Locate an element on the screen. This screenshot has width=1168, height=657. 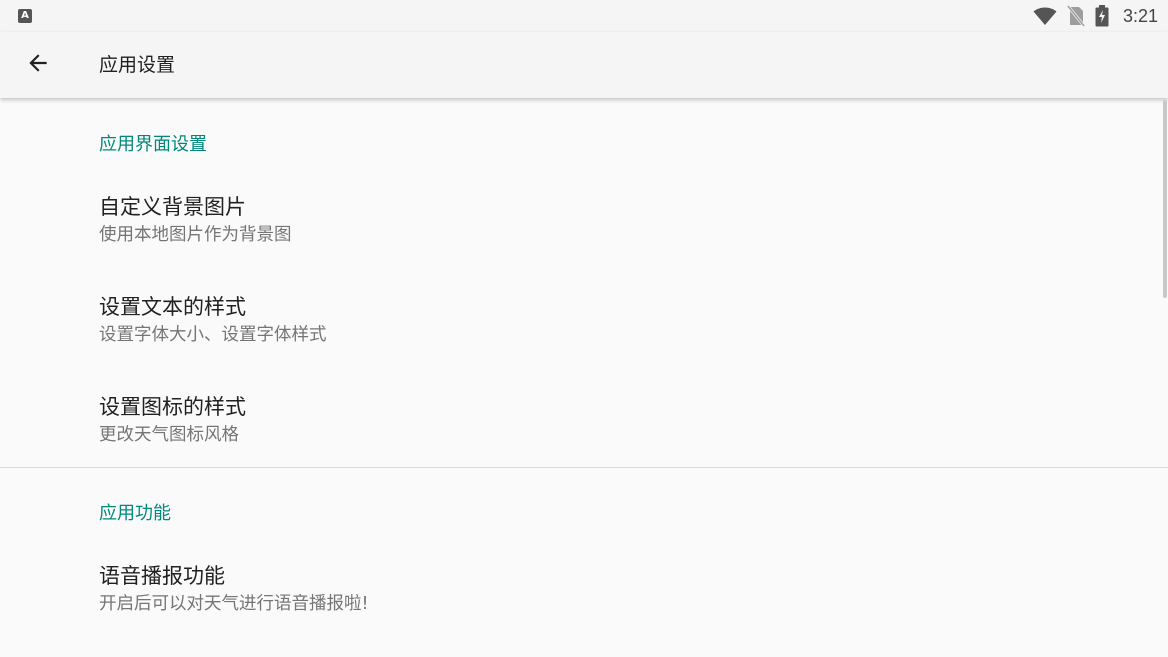
battery-charging-icon is located at coordinates (1102, 16).